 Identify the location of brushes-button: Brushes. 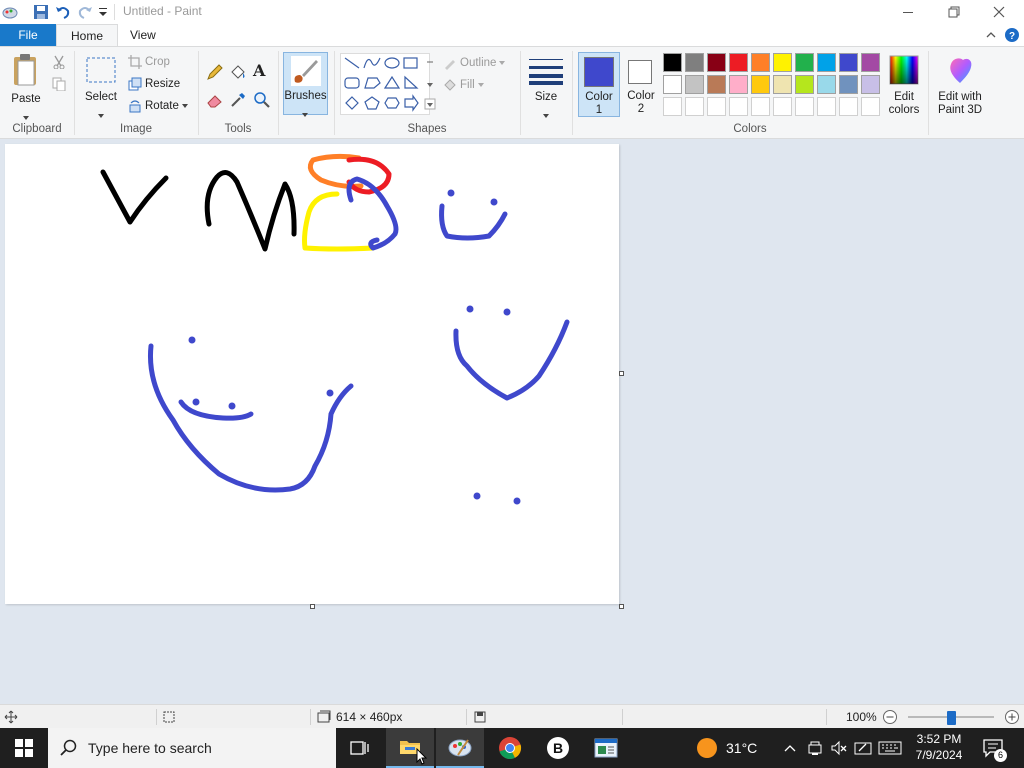
(305, 84).